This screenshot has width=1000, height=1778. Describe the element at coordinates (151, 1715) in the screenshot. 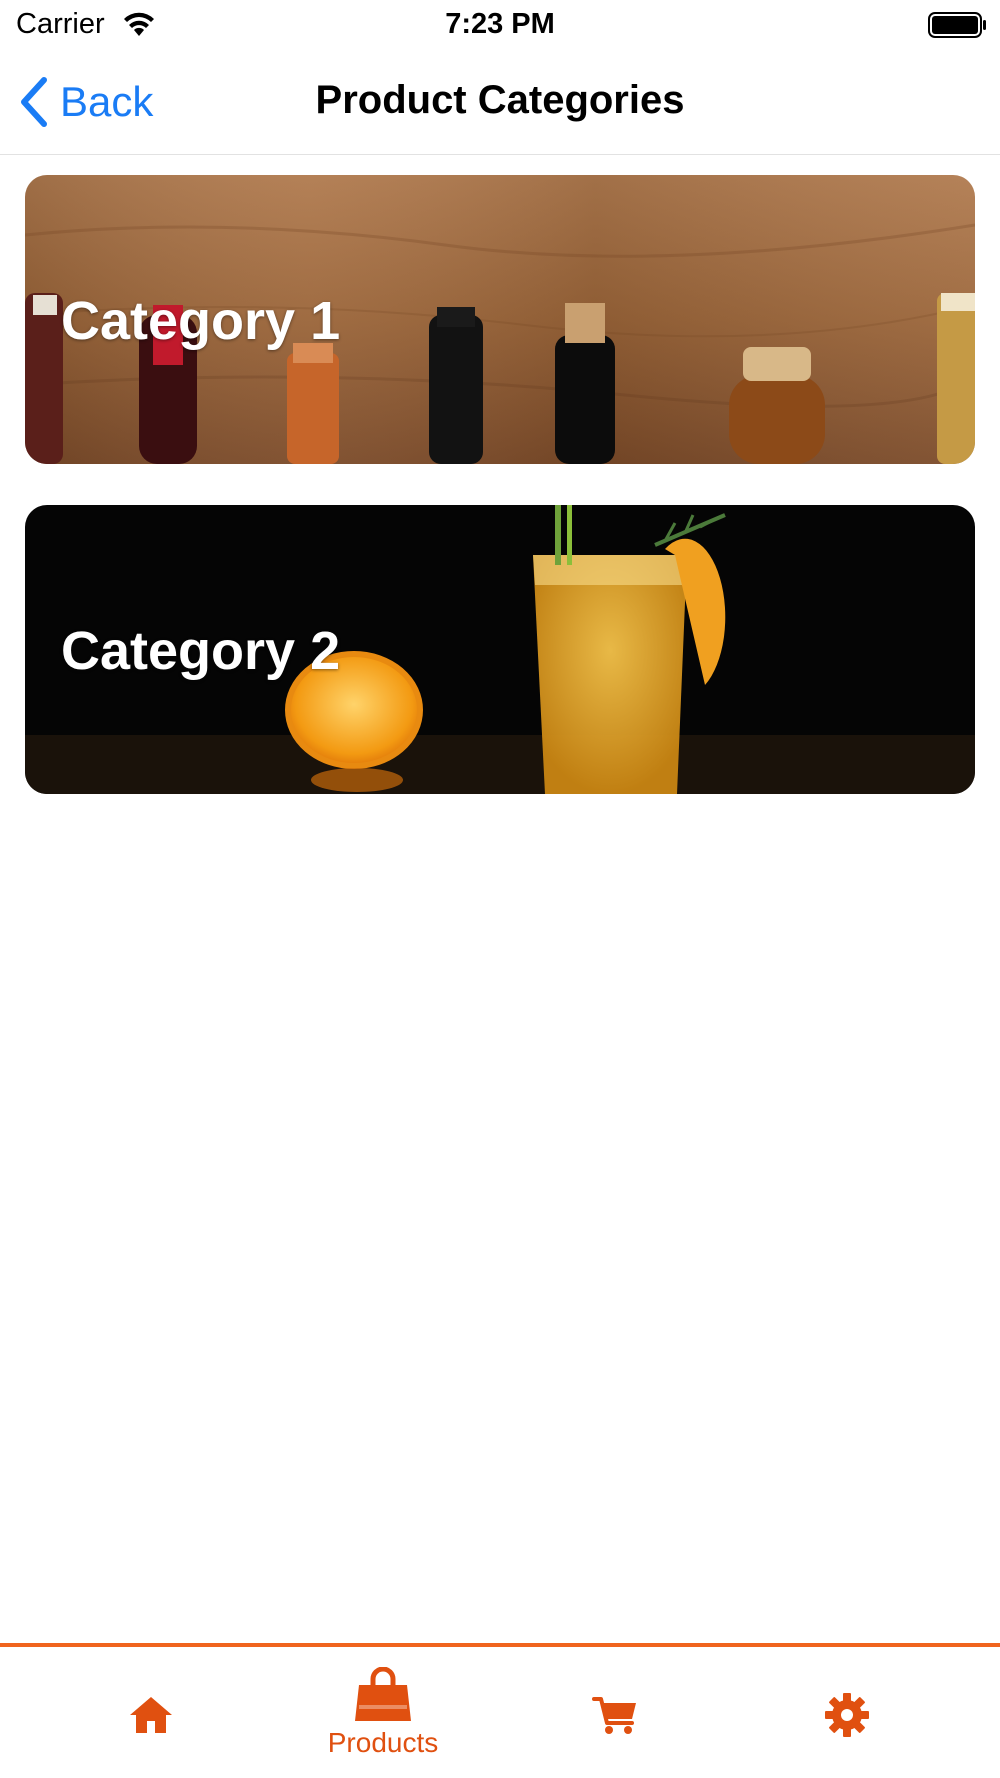

I see `home-icon` at that location.